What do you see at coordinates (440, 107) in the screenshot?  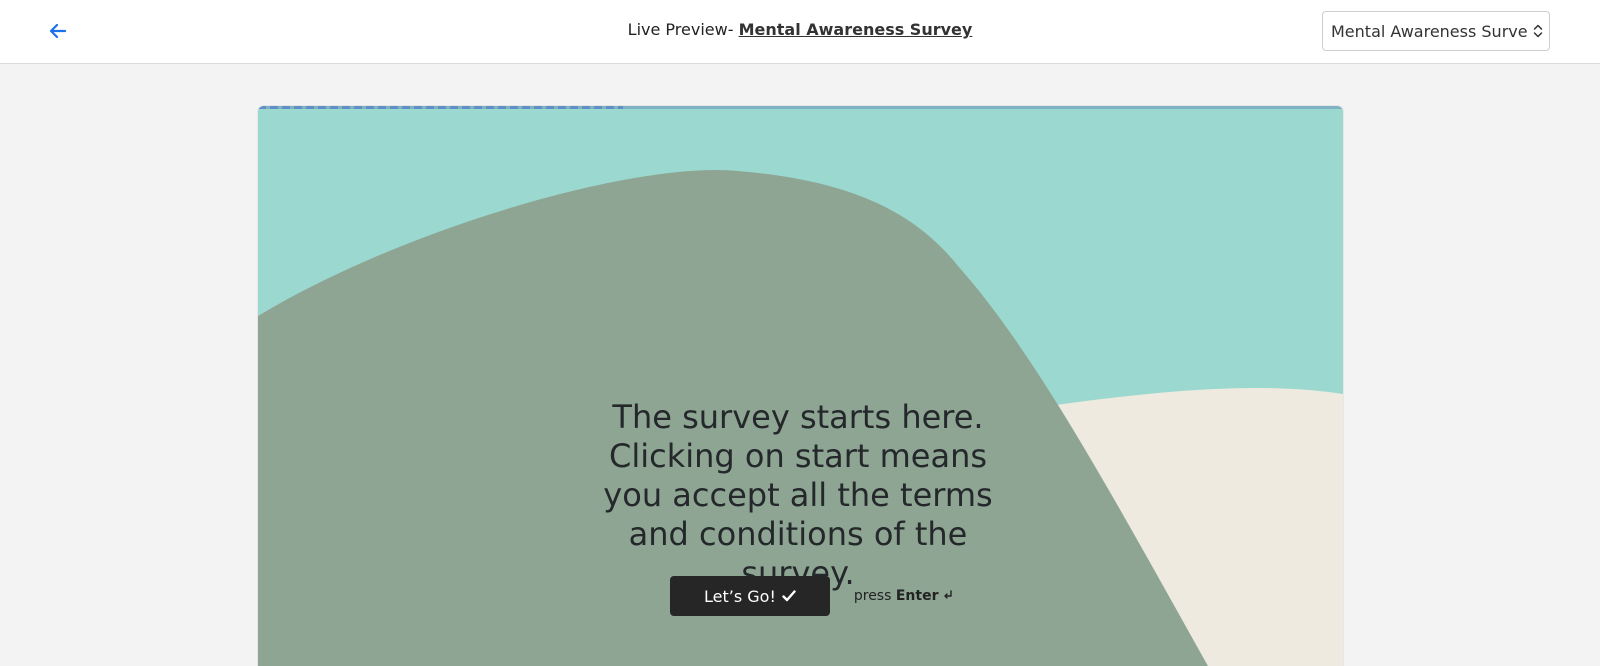 I see `progress-indicator` at bounding box center [440, 107].